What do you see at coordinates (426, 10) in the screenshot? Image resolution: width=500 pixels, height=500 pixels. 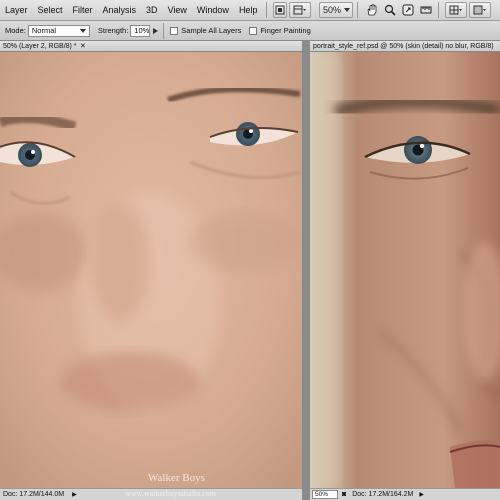 I see `ruler-icon` at bounding box center [426, 10].